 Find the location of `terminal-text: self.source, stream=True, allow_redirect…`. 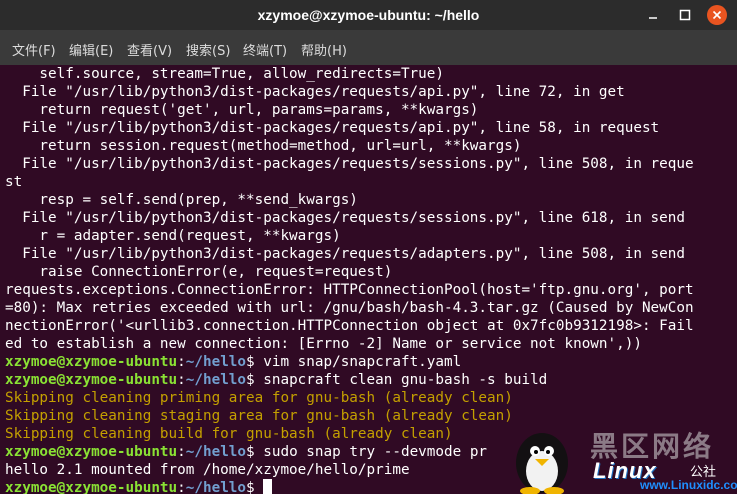

terminal-text: self.source, stream=True, allow_redirect… is located at coordinates (224, 74).